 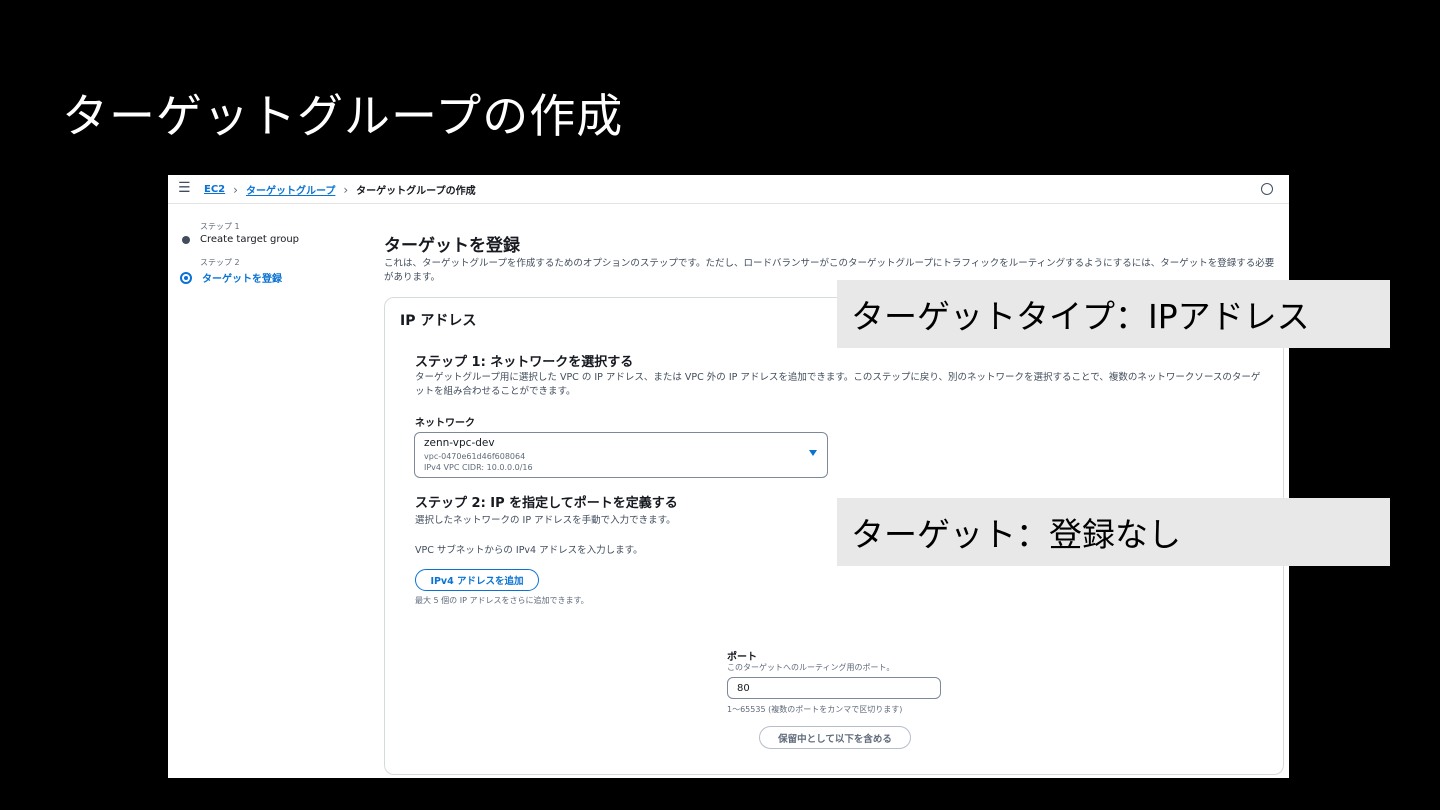 I want to click on step1-title: ステップ 1: ネットワークを選択する, so click(x=524, y=362).